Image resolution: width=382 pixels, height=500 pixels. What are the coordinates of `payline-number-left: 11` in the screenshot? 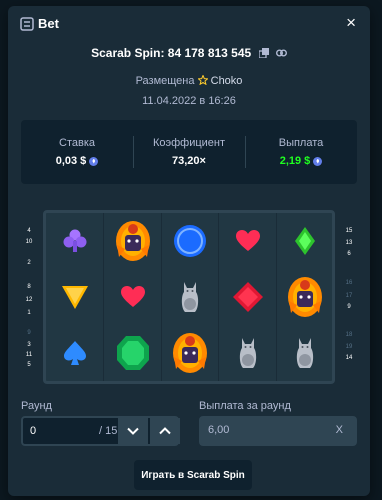 It's located at (29, 355).